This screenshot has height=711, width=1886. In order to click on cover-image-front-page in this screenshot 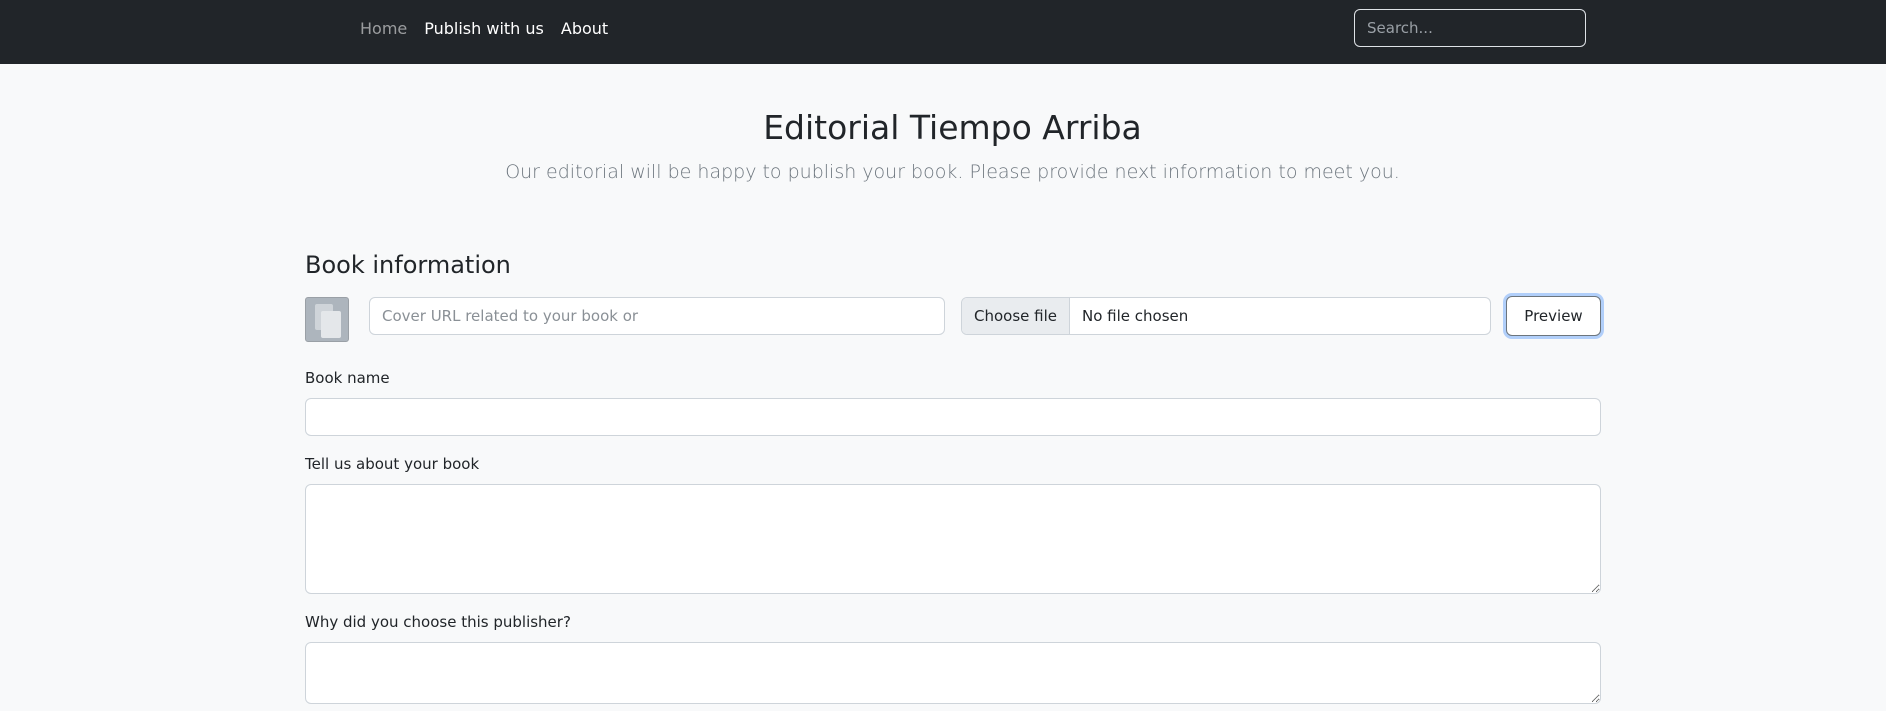, I will do `click(331, 324)`.